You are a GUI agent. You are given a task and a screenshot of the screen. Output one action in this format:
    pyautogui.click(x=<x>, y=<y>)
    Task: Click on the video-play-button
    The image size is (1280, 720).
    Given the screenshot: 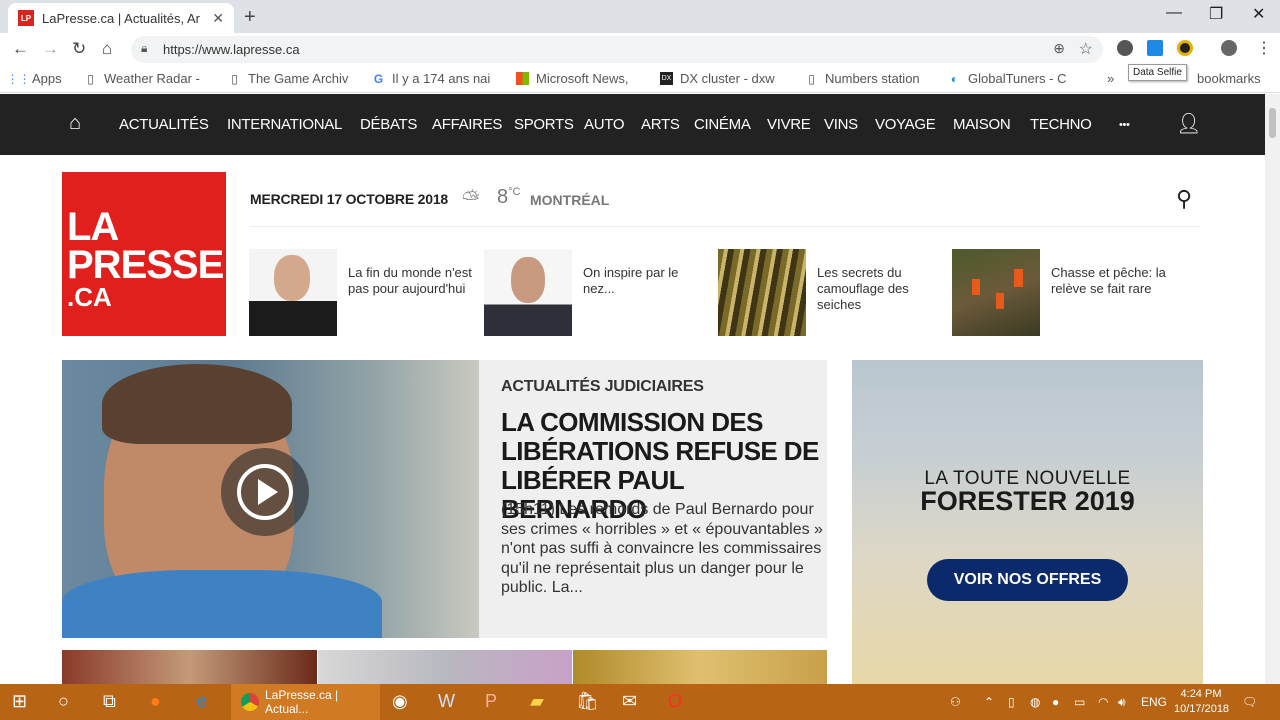 What is the action you would take?
    pyautogui.click(x=265, y=492)
    